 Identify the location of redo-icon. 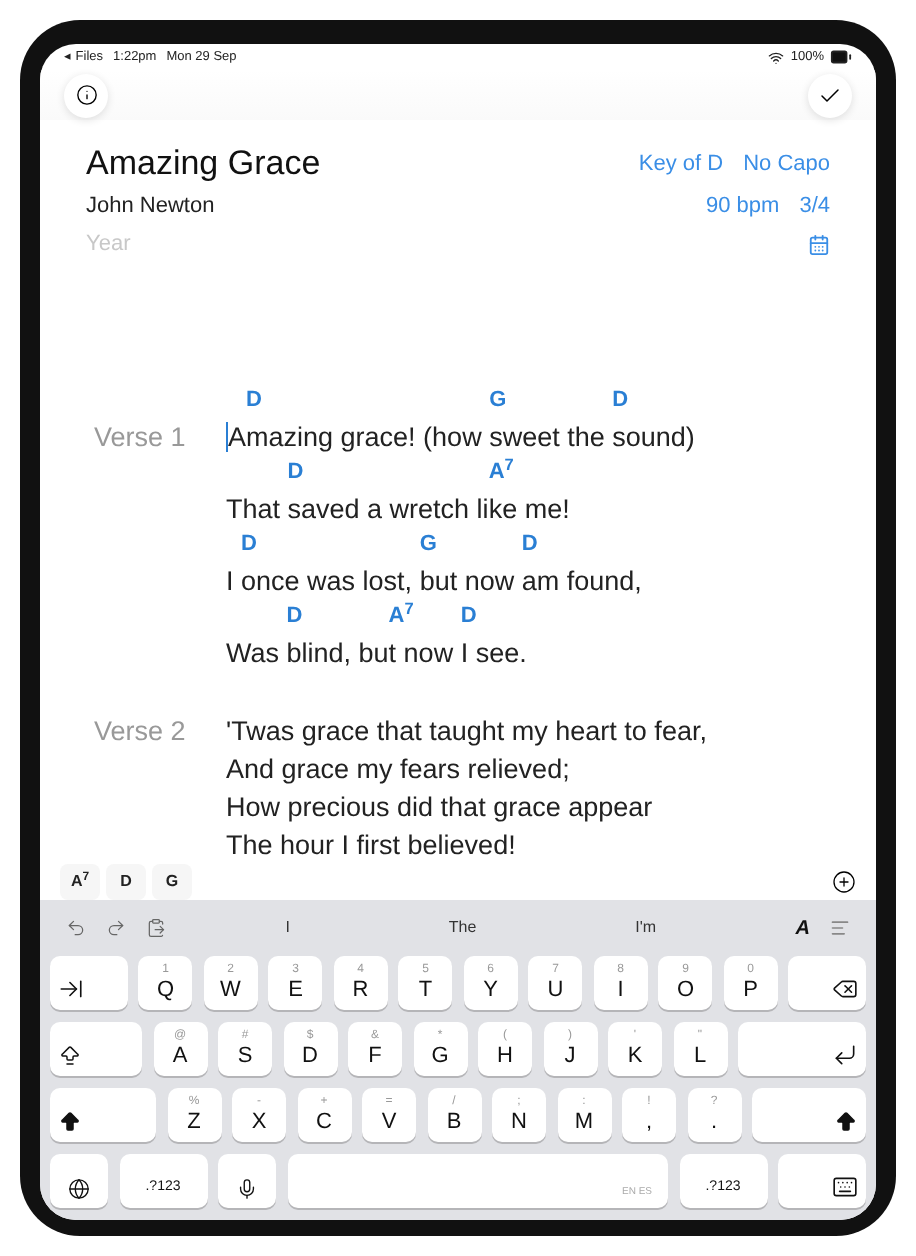
(116, 928).